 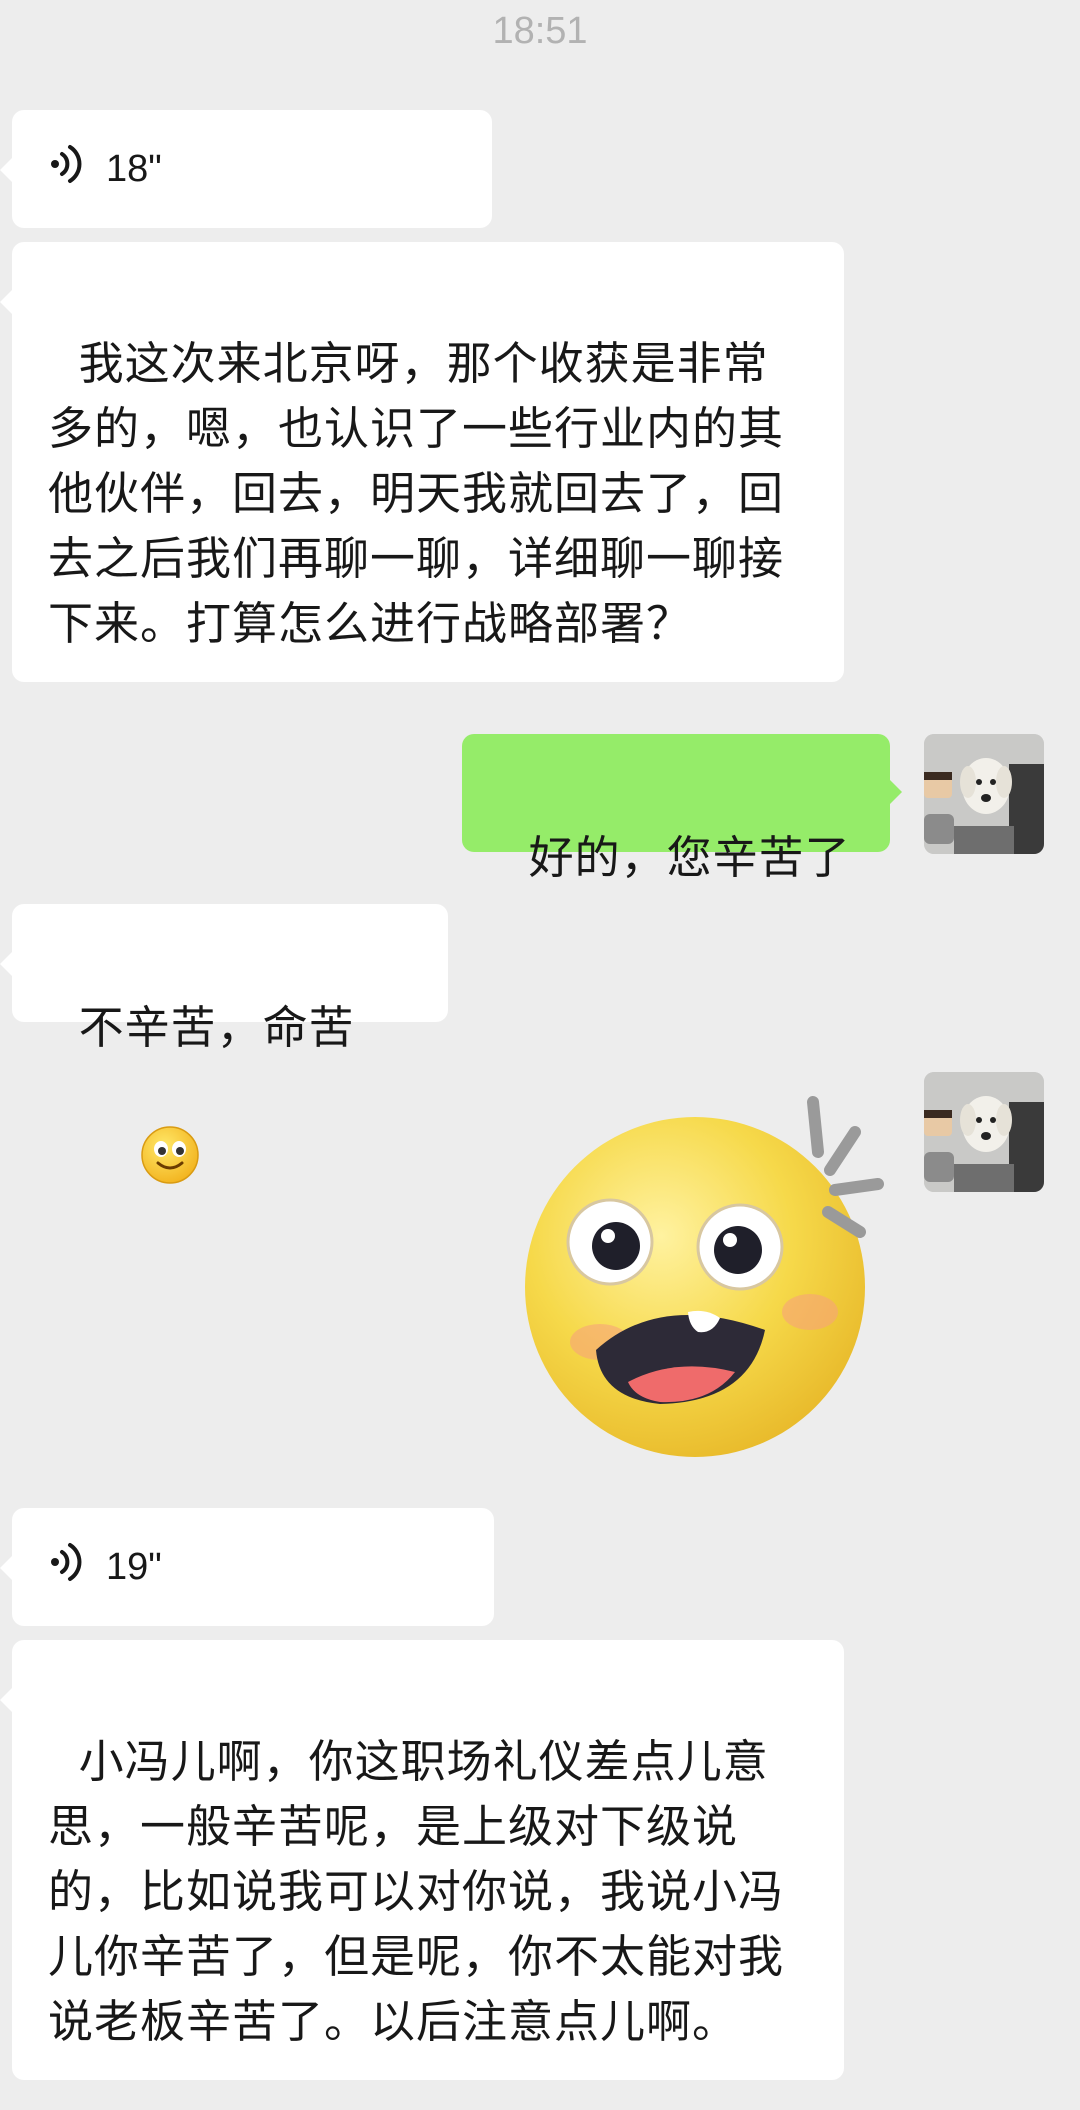 I want to click on message-timestamp: 18:51, so click(x=540, y=31).